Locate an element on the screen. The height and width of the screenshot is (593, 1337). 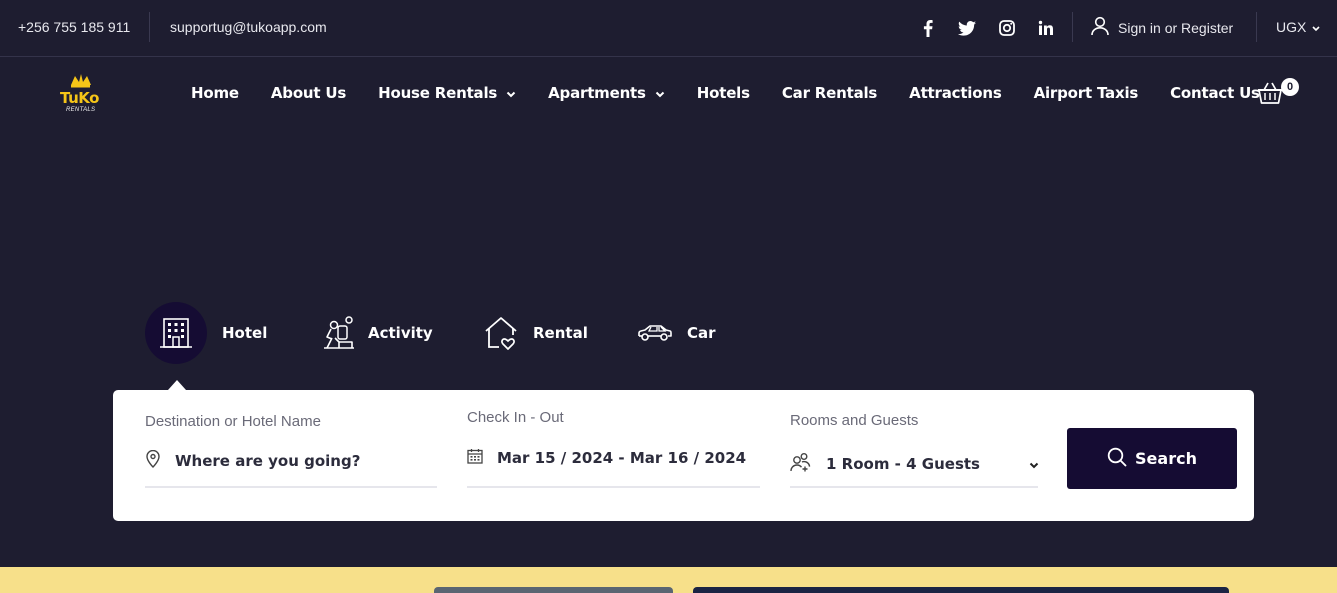
destination-input: Where are you going? is located at coordinates (253, 460).